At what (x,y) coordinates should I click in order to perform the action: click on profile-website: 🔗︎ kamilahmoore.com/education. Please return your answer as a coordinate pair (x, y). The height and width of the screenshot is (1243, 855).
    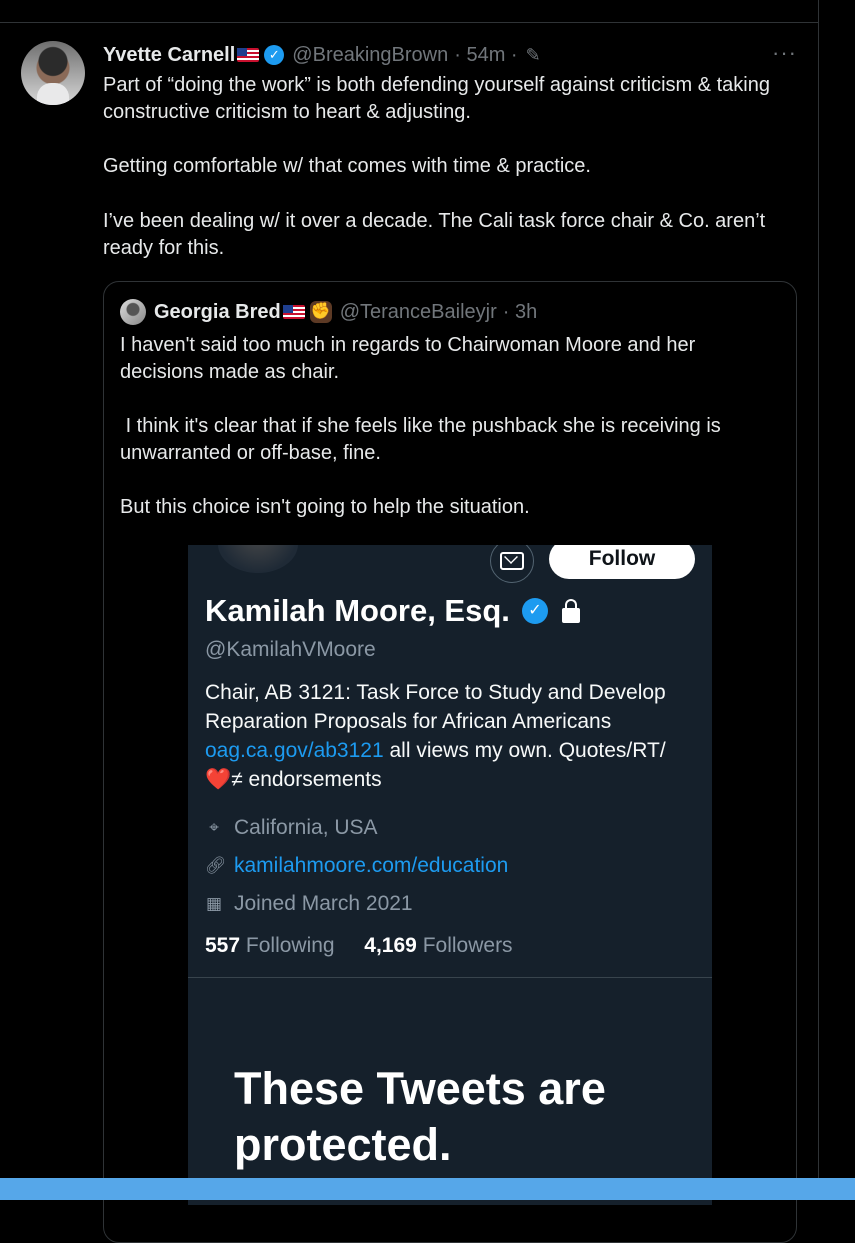
    Looking at the image, I should click on (356, 866).